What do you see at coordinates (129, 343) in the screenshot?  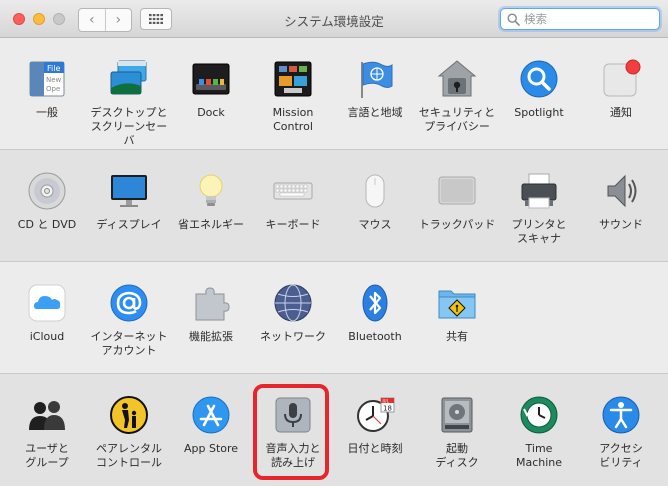 I see `pane-label: インターネット アカウント` at bounding box center [129, 343].